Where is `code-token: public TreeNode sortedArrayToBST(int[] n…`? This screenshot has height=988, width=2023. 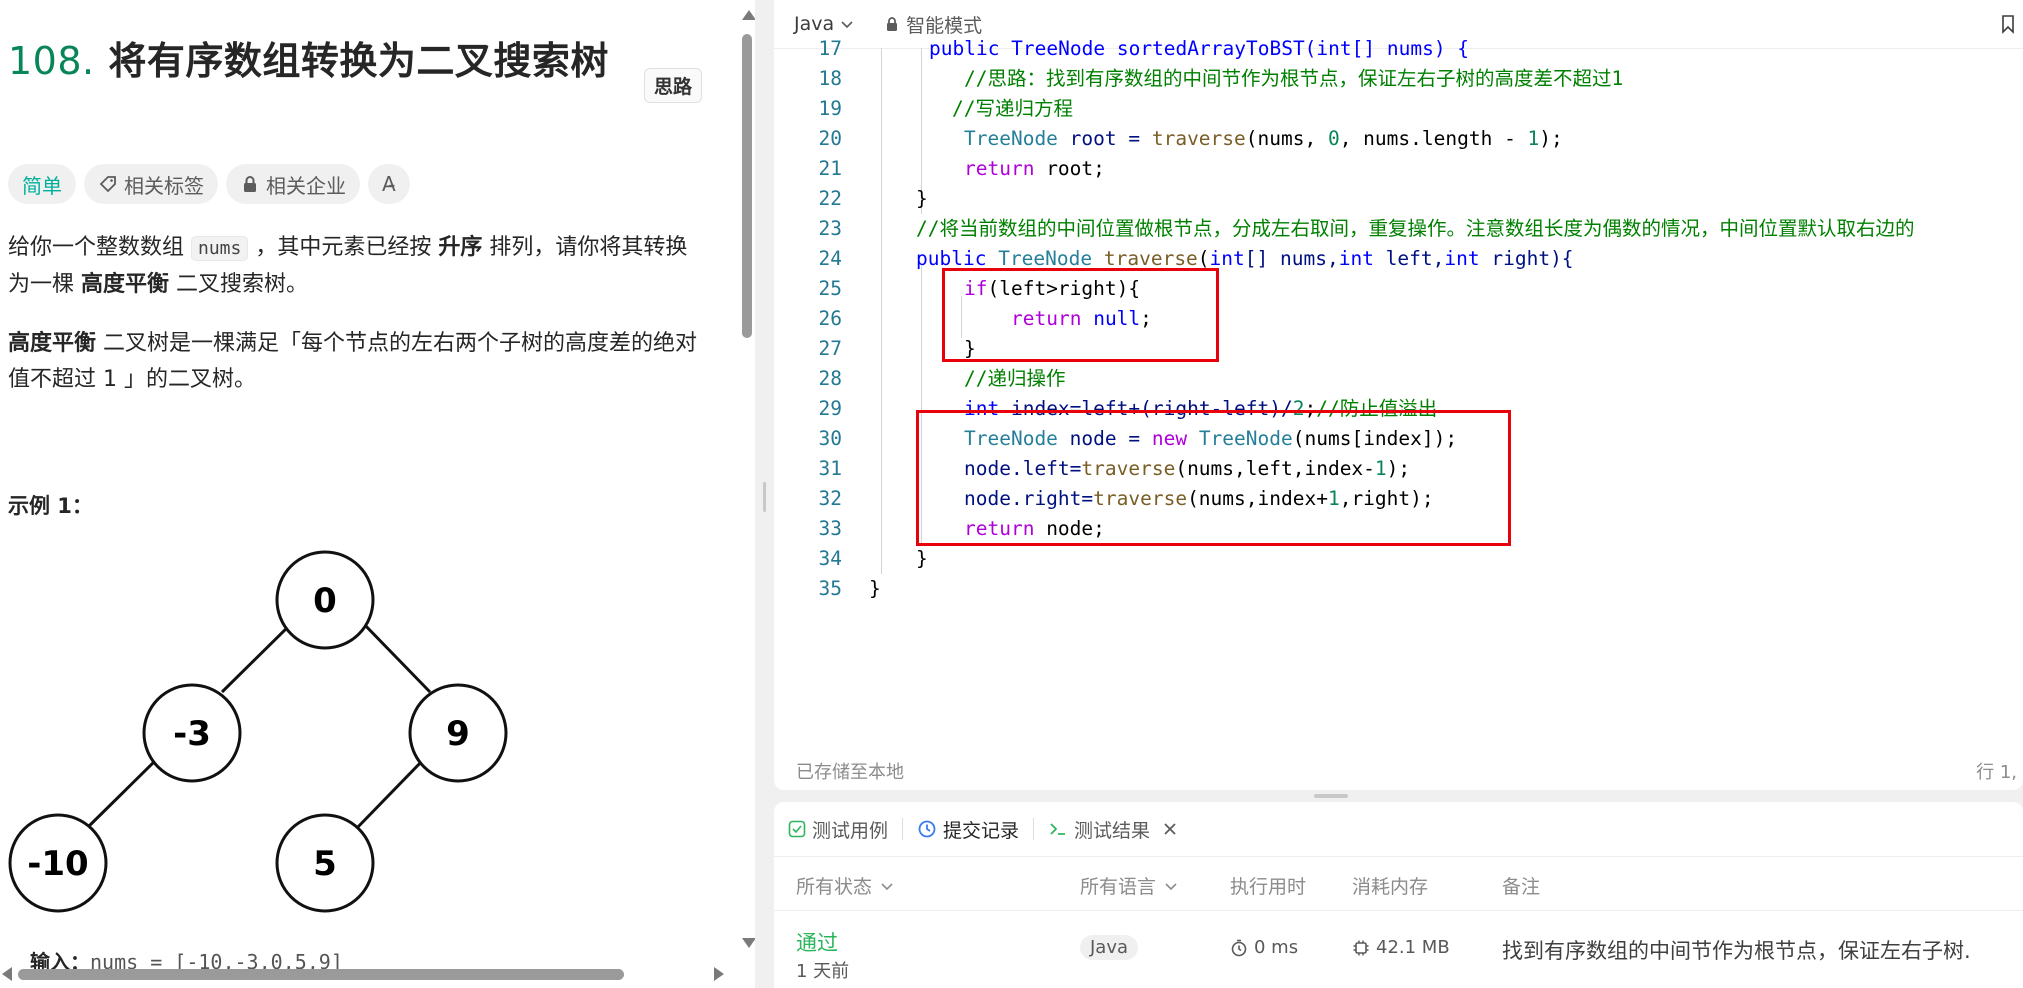
code-token: public TreeNode sortedArrayToBST(int[] n… is located at coordinates (1199, 48).